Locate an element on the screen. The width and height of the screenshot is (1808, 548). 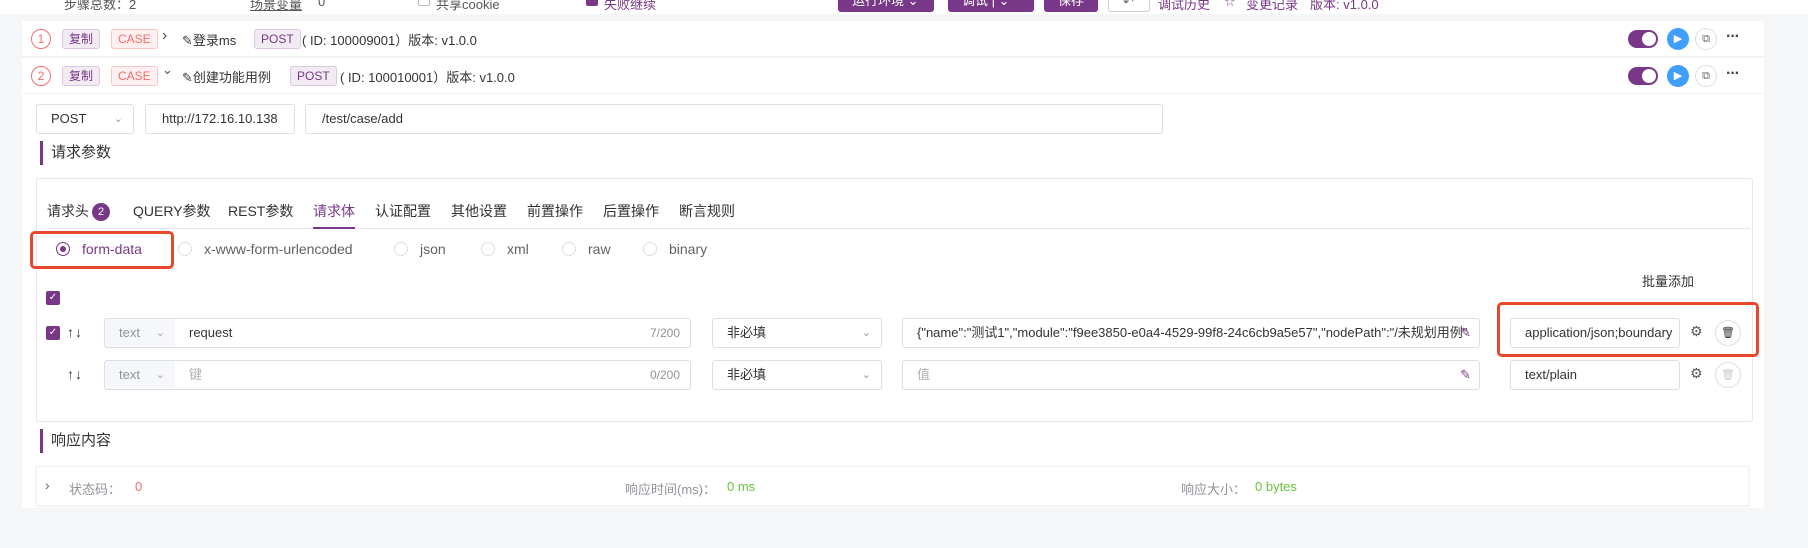
active-tab-indicator is located at coordinates (334, 228).